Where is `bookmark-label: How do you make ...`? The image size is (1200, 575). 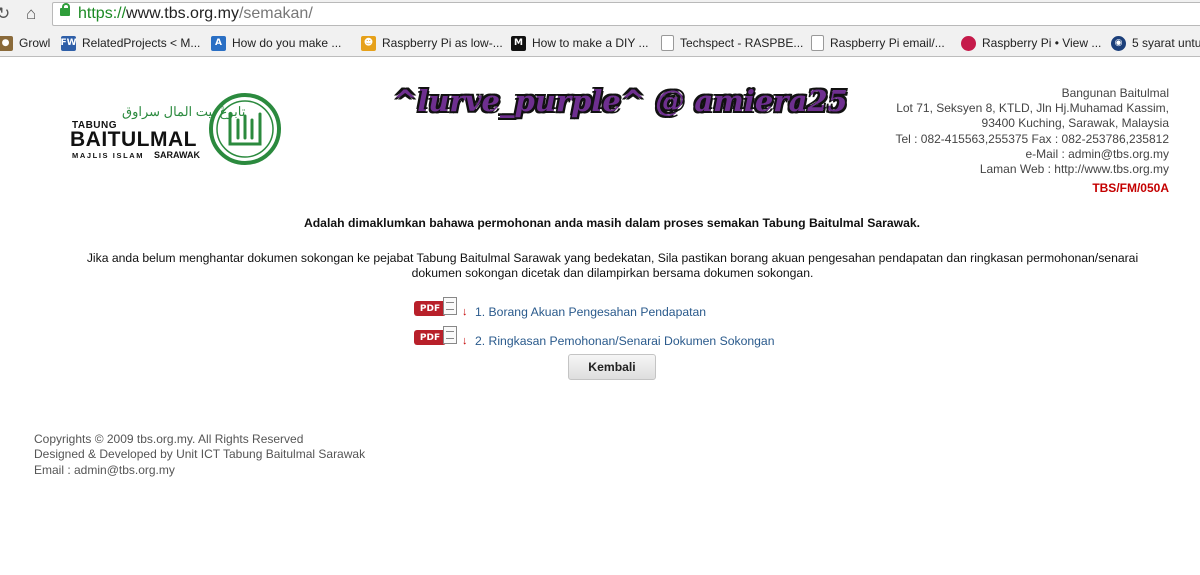 bookmark-label: How do you make ... is located at coordinates (287, 43).